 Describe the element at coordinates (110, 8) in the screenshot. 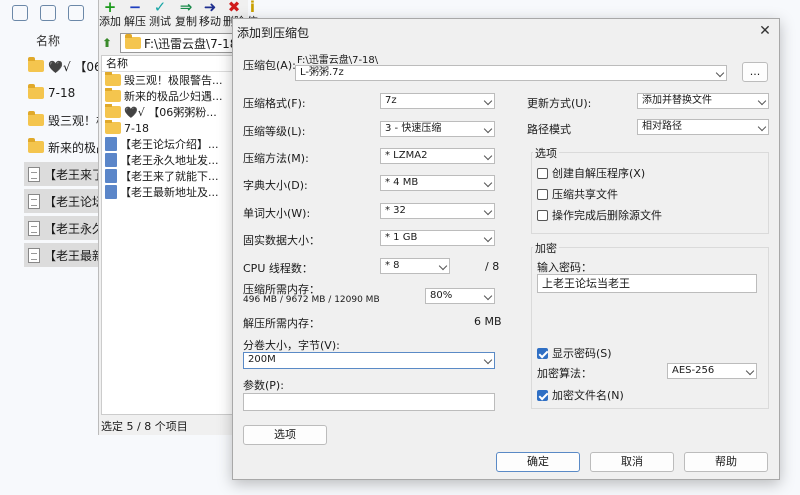

I see `toolbar-glyph-icon: +` at that location.